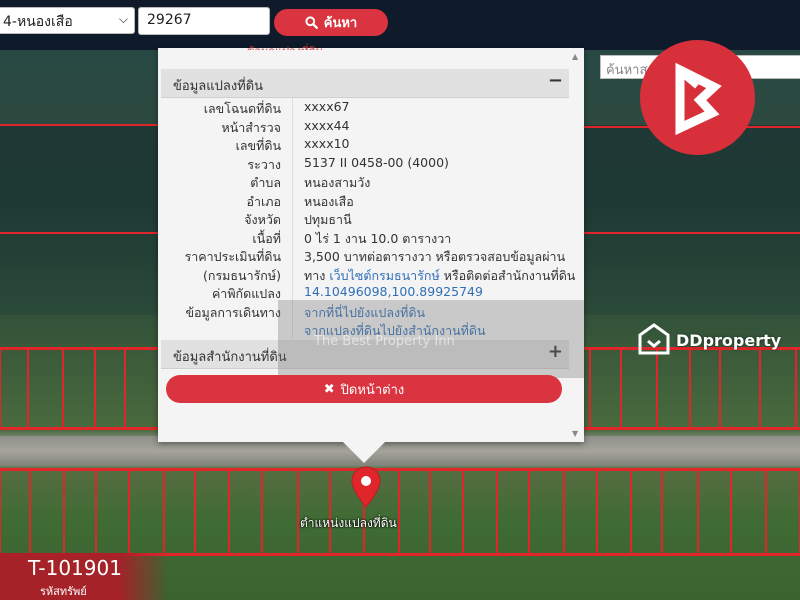 This screenshot has height=600, width=800. I want to click on price-suffix: หรือติดต่อสำนักงานที่ดิน, so click(509, 275).